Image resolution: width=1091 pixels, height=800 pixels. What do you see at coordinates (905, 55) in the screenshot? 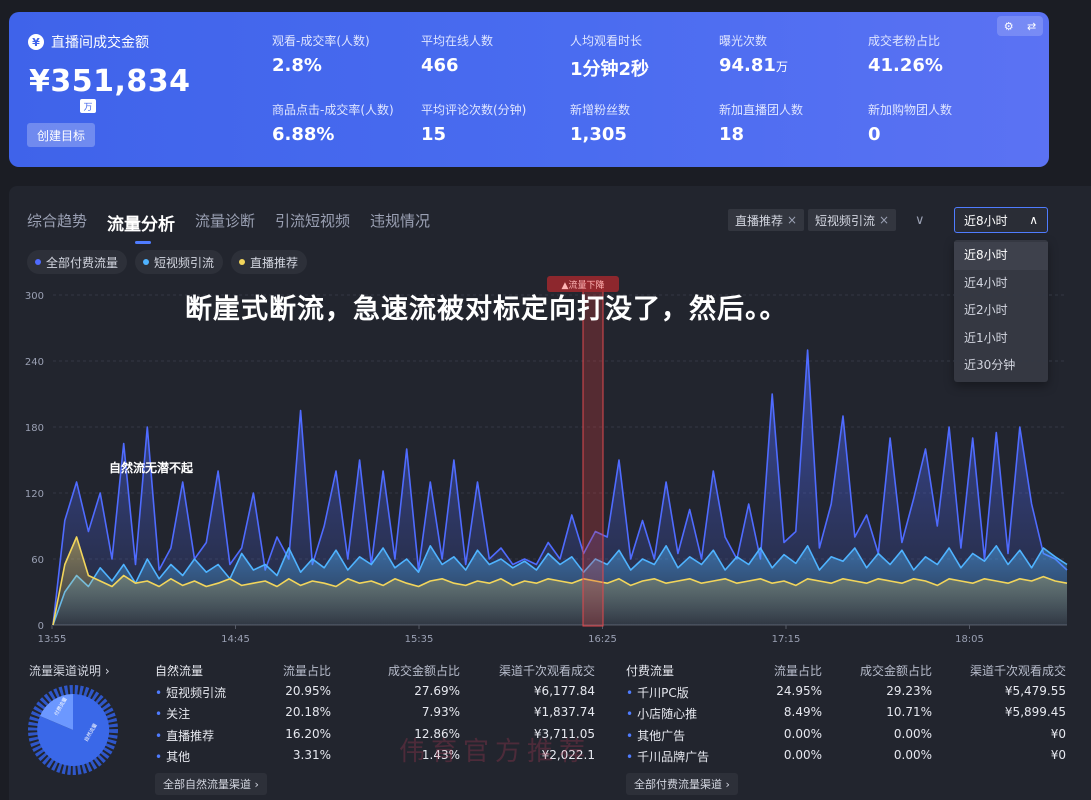
I see `metric-old-fans-ratio: 成交老粉占比 41.26%` at bounding box center [905, 55].